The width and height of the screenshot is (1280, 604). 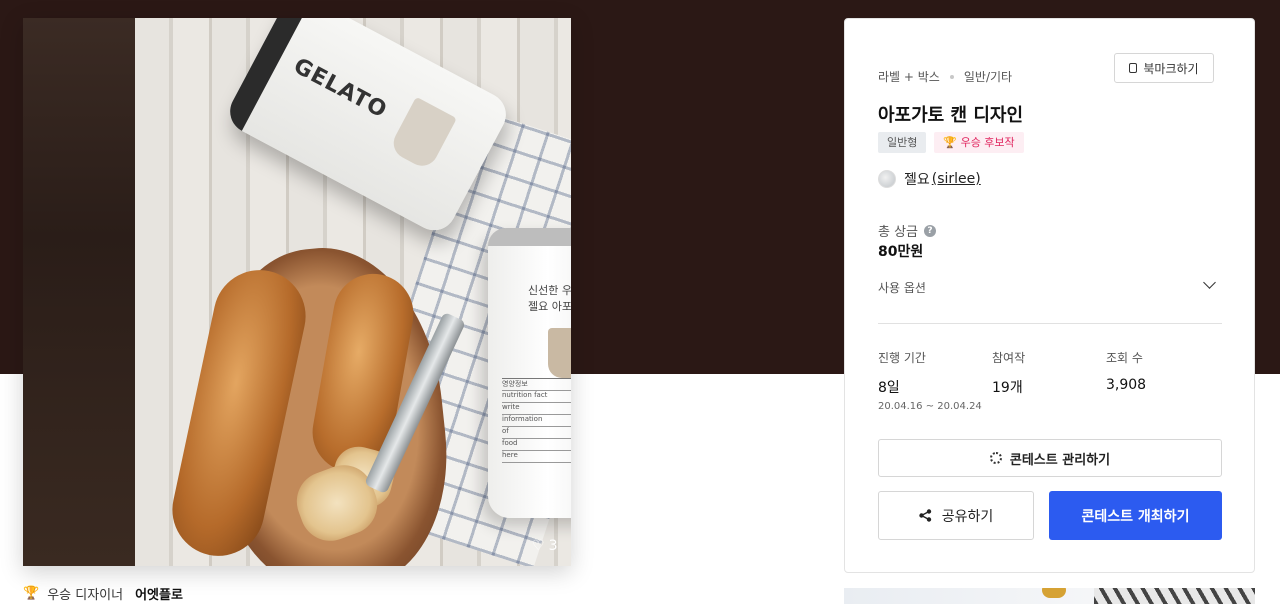 I want to click on can-text-line2: 젤요 아포, so click(x=549, y=306).